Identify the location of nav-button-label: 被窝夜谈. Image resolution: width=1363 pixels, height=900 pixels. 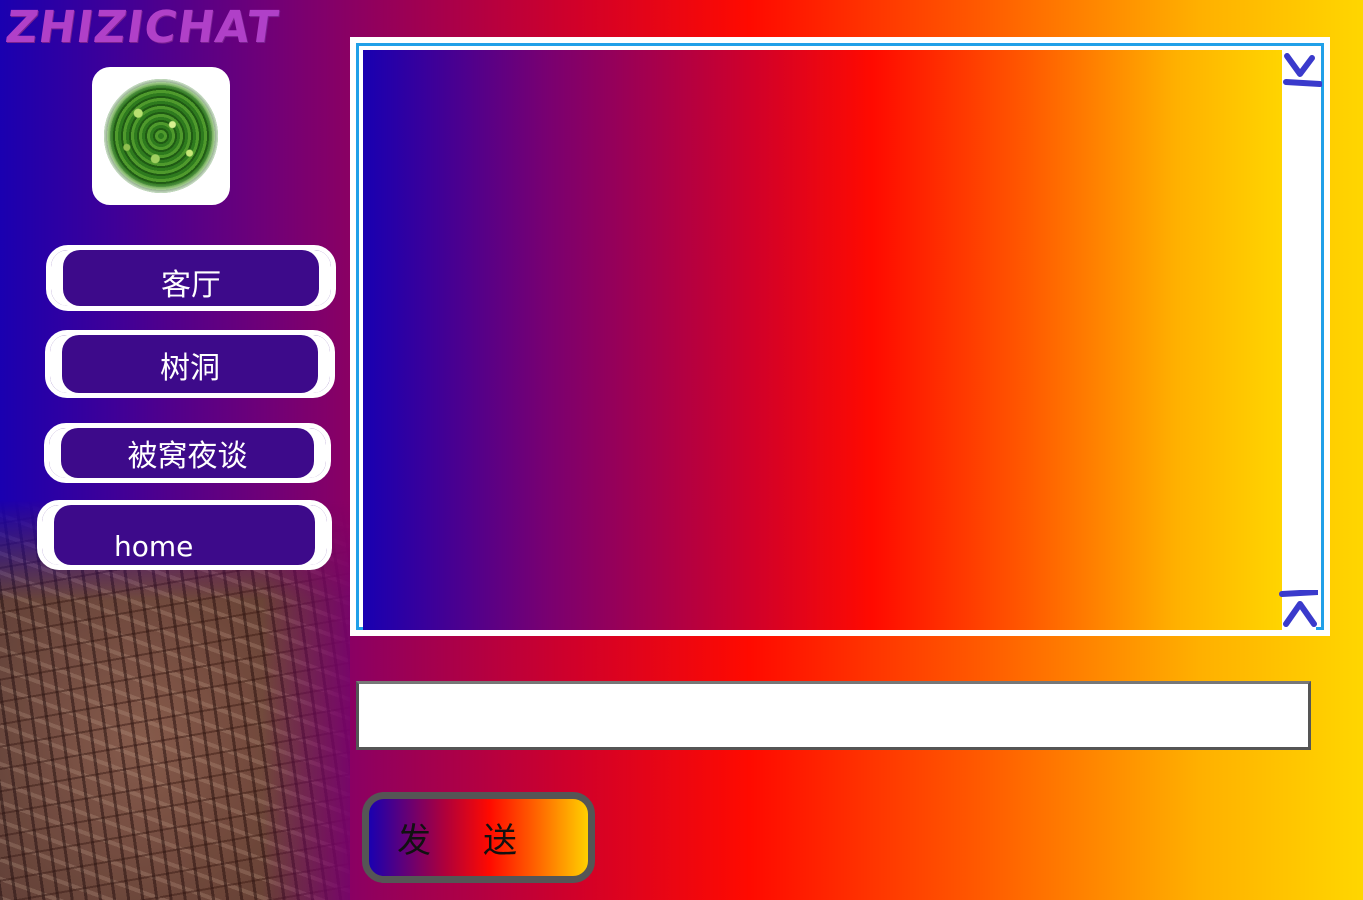
(187, 456).